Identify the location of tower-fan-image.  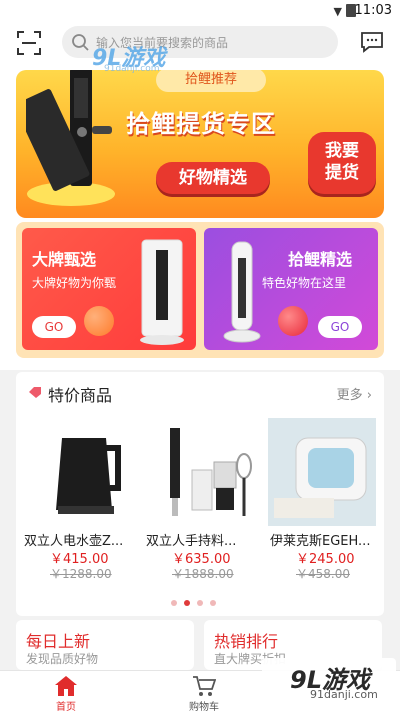
(242, 292).